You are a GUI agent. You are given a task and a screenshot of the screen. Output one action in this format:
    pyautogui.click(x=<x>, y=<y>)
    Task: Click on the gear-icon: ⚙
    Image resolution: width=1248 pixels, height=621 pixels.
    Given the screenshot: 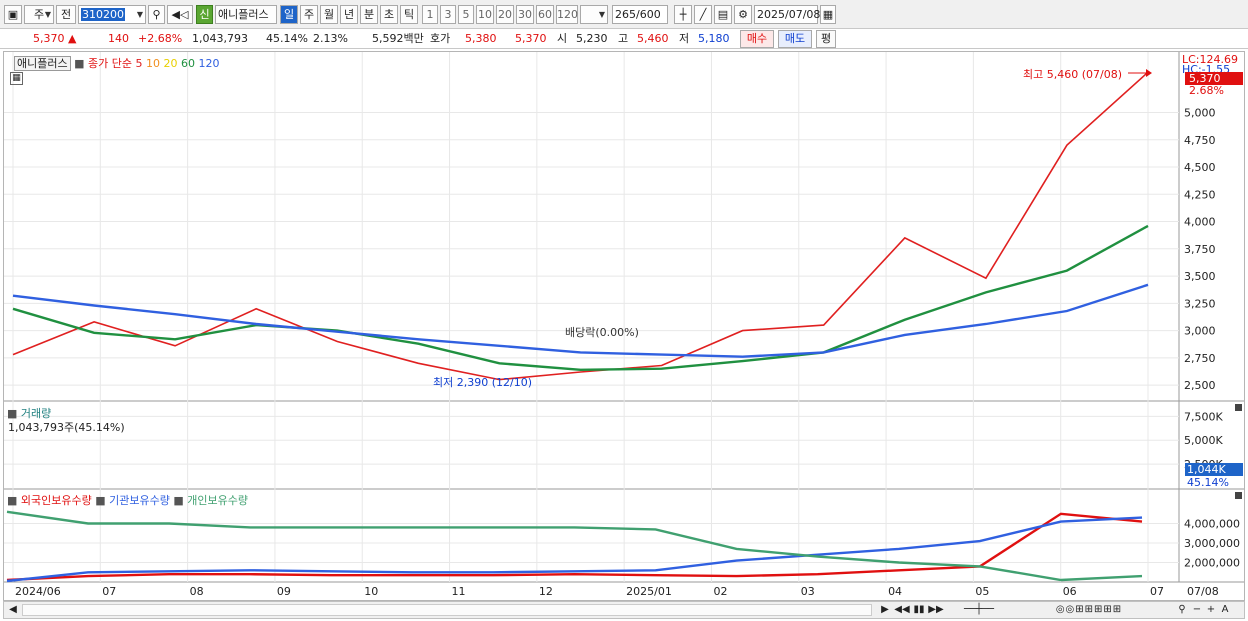 What is the action you would take?
    pyautogui.click(x=743, y=14)
    